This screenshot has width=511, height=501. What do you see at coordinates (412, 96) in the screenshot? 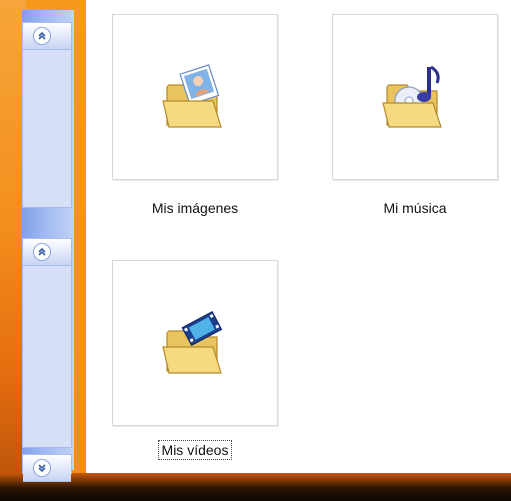
I see `music-folder-icon` at bounding box center [412, 96].